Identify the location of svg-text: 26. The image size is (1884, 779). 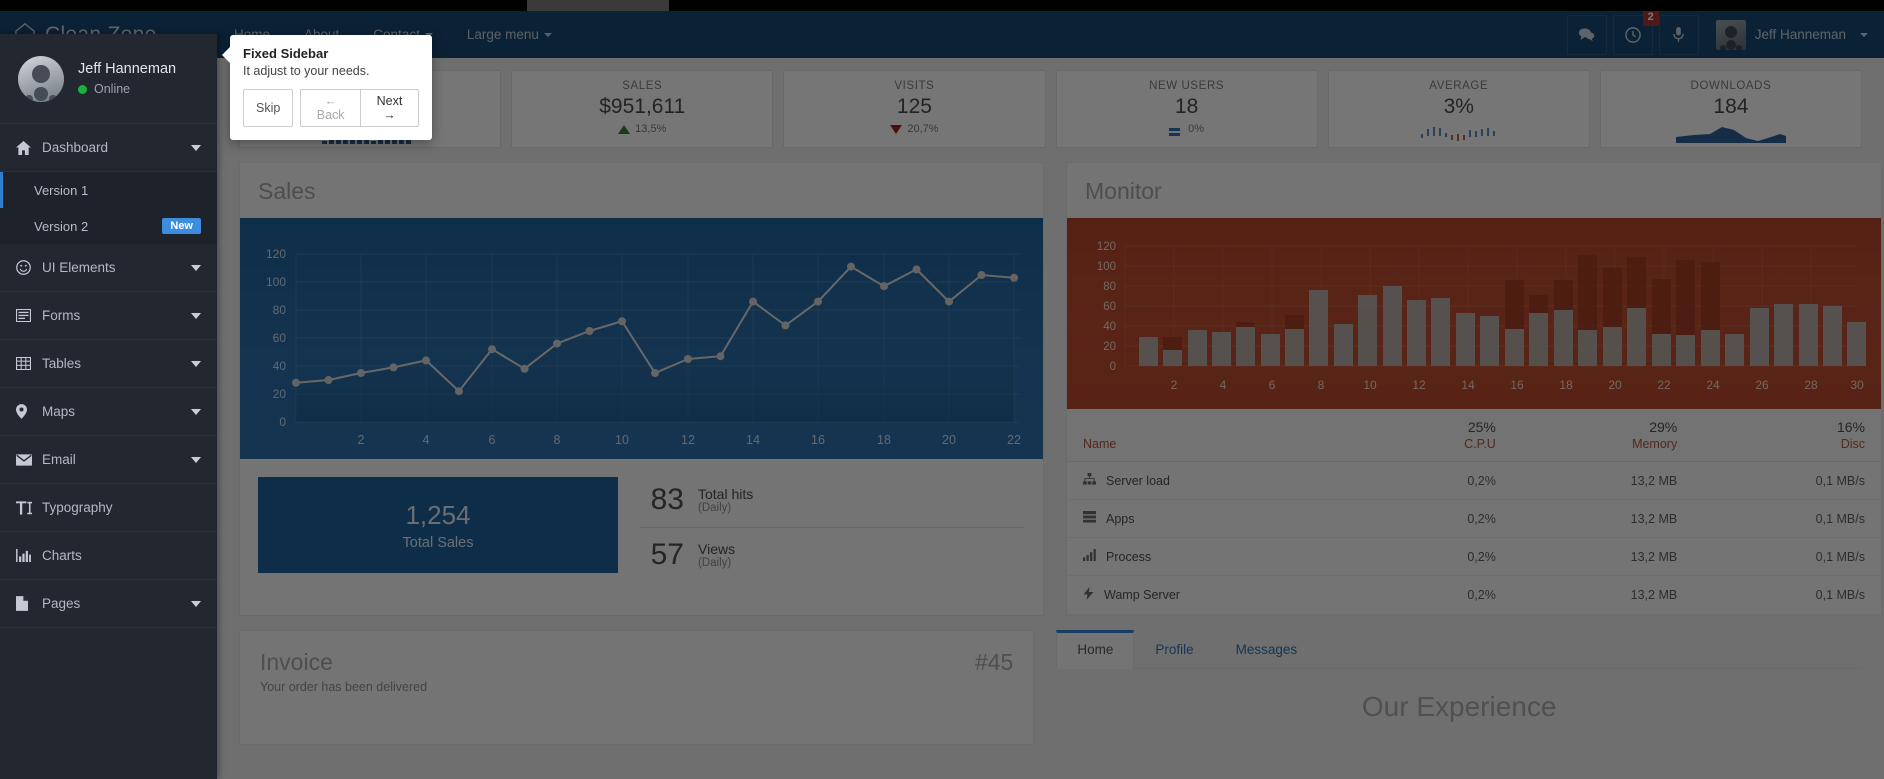
(1762, 385).